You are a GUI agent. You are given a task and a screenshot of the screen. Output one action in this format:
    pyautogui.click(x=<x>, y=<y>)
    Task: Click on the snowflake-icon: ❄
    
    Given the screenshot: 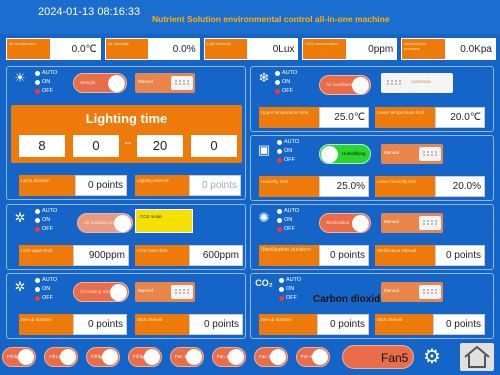 What is the action you would take?
    pyautogui.click(x=264, y=77)
    